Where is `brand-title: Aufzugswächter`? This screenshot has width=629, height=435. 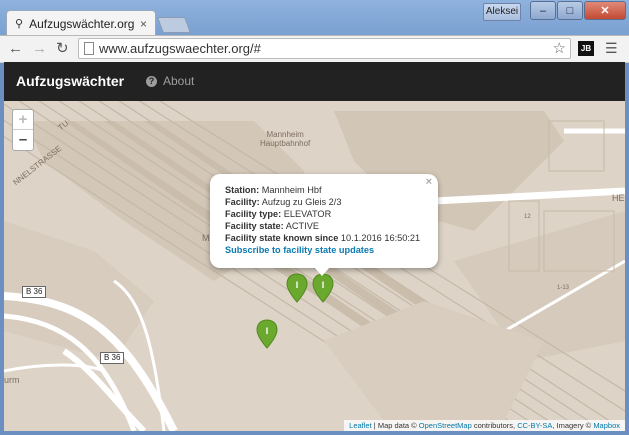
brand-title: Aufzugswächter is located at coordinates (70, 81).